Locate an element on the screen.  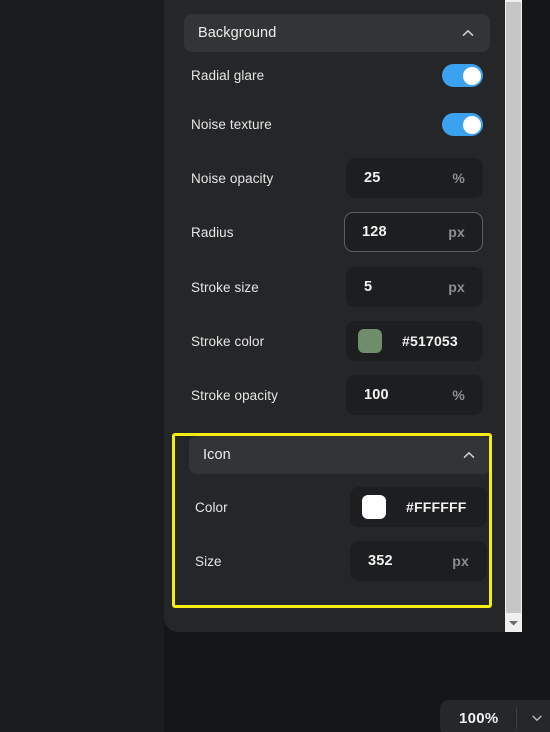
label-noise-texture: Noise texture is located at coordinates (231, 124).